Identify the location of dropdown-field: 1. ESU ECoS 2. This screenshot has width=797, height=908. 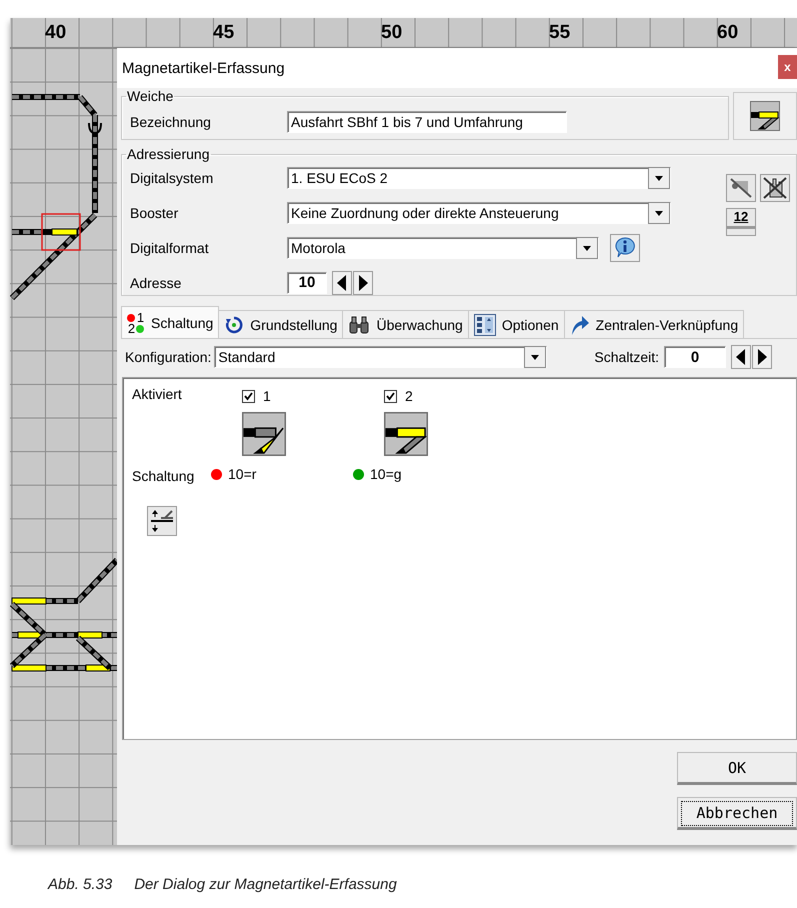
(479, 177).